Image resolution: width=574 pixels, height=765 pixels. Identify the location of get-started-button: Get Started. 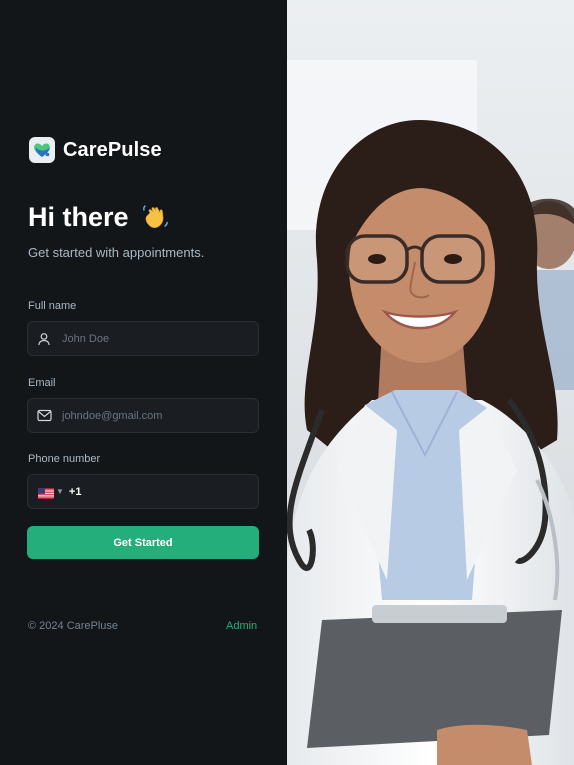
(143, 542).